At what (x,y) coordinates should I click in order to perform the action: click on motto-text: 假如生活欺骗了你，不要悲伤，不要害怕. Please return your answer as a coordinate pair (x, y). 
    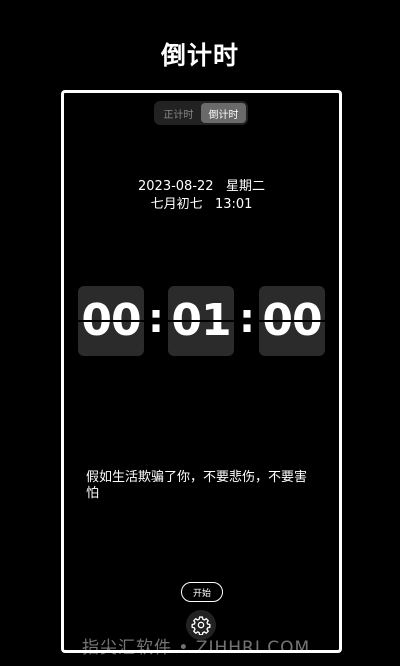
    Looking at the image, I should click on (197, 485).